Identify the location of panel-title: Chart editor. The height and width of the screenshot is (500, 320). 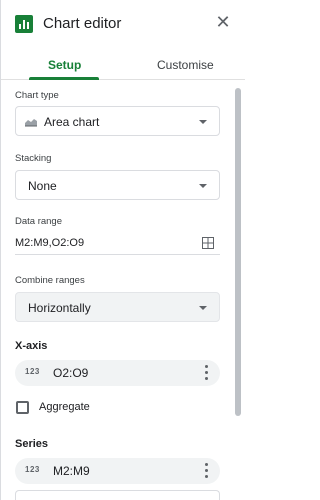
(82, 23).